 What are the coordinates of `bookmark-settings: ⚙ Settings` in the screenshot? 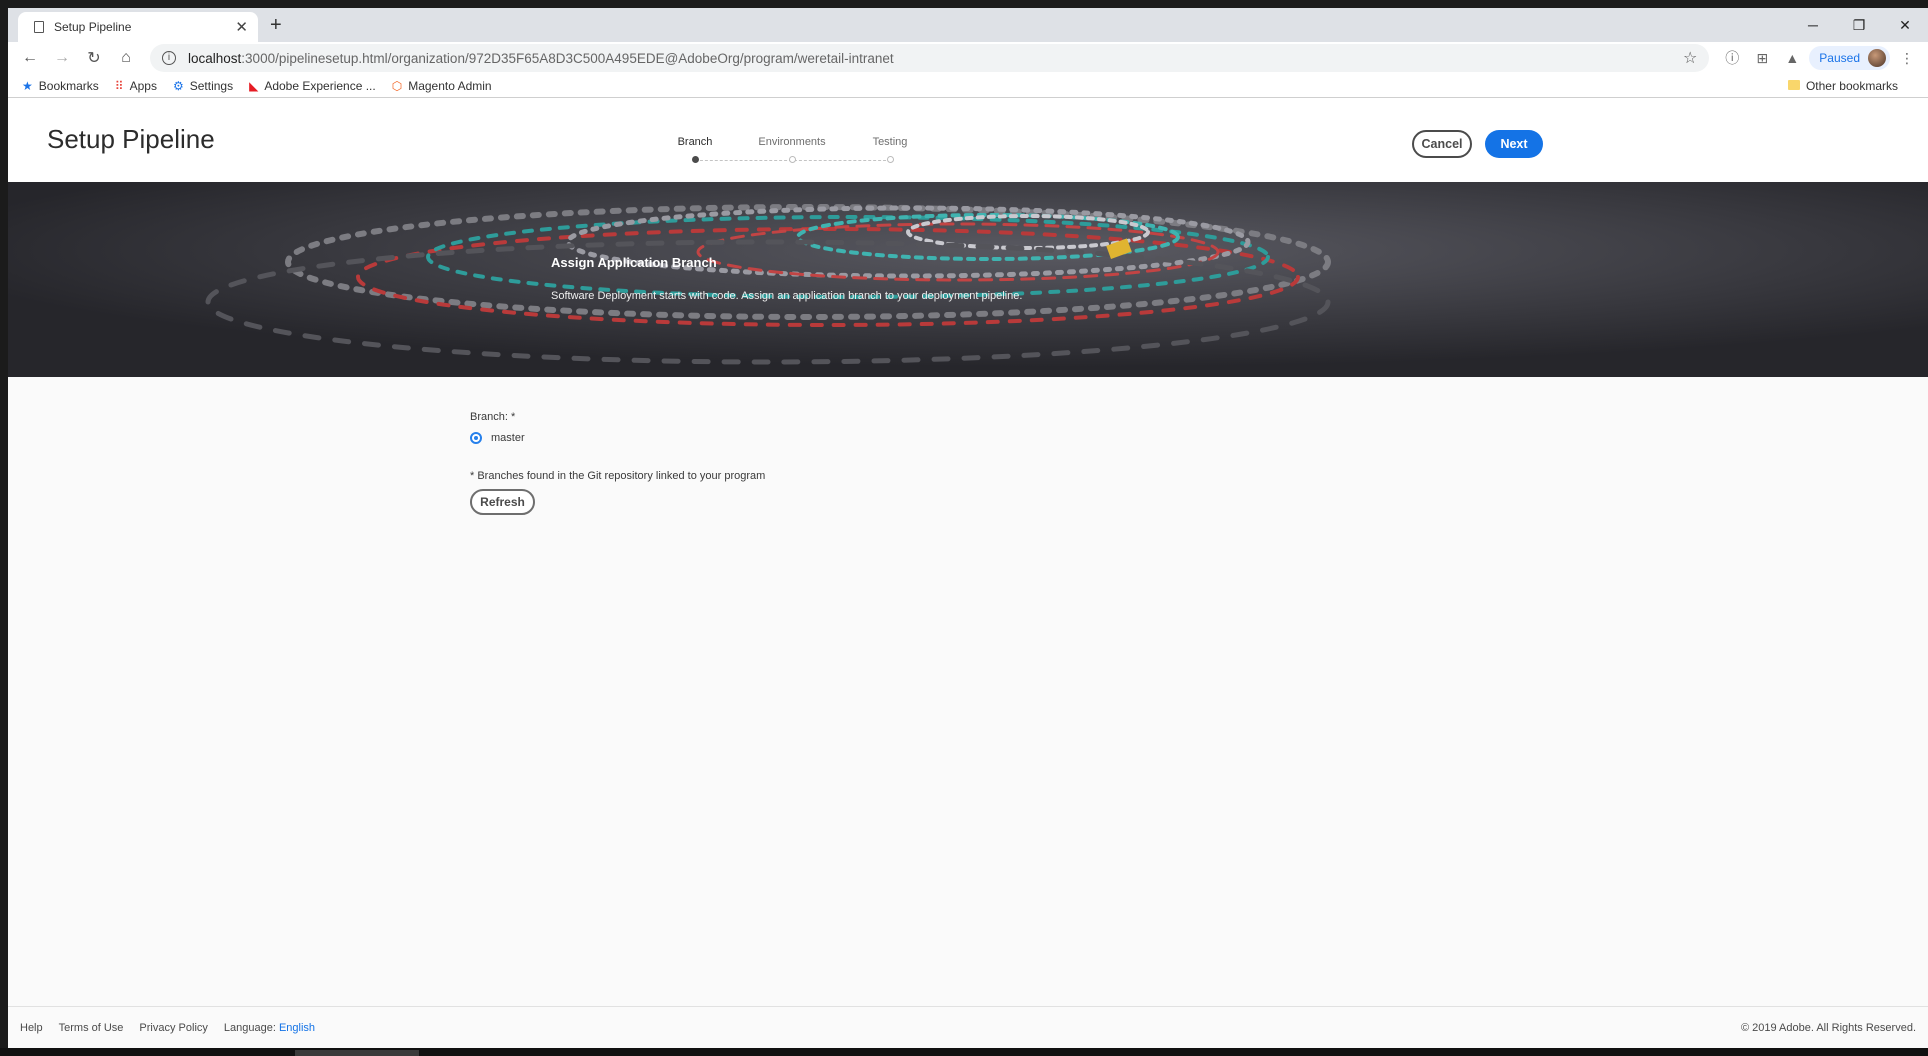 It's located at (203, 86).